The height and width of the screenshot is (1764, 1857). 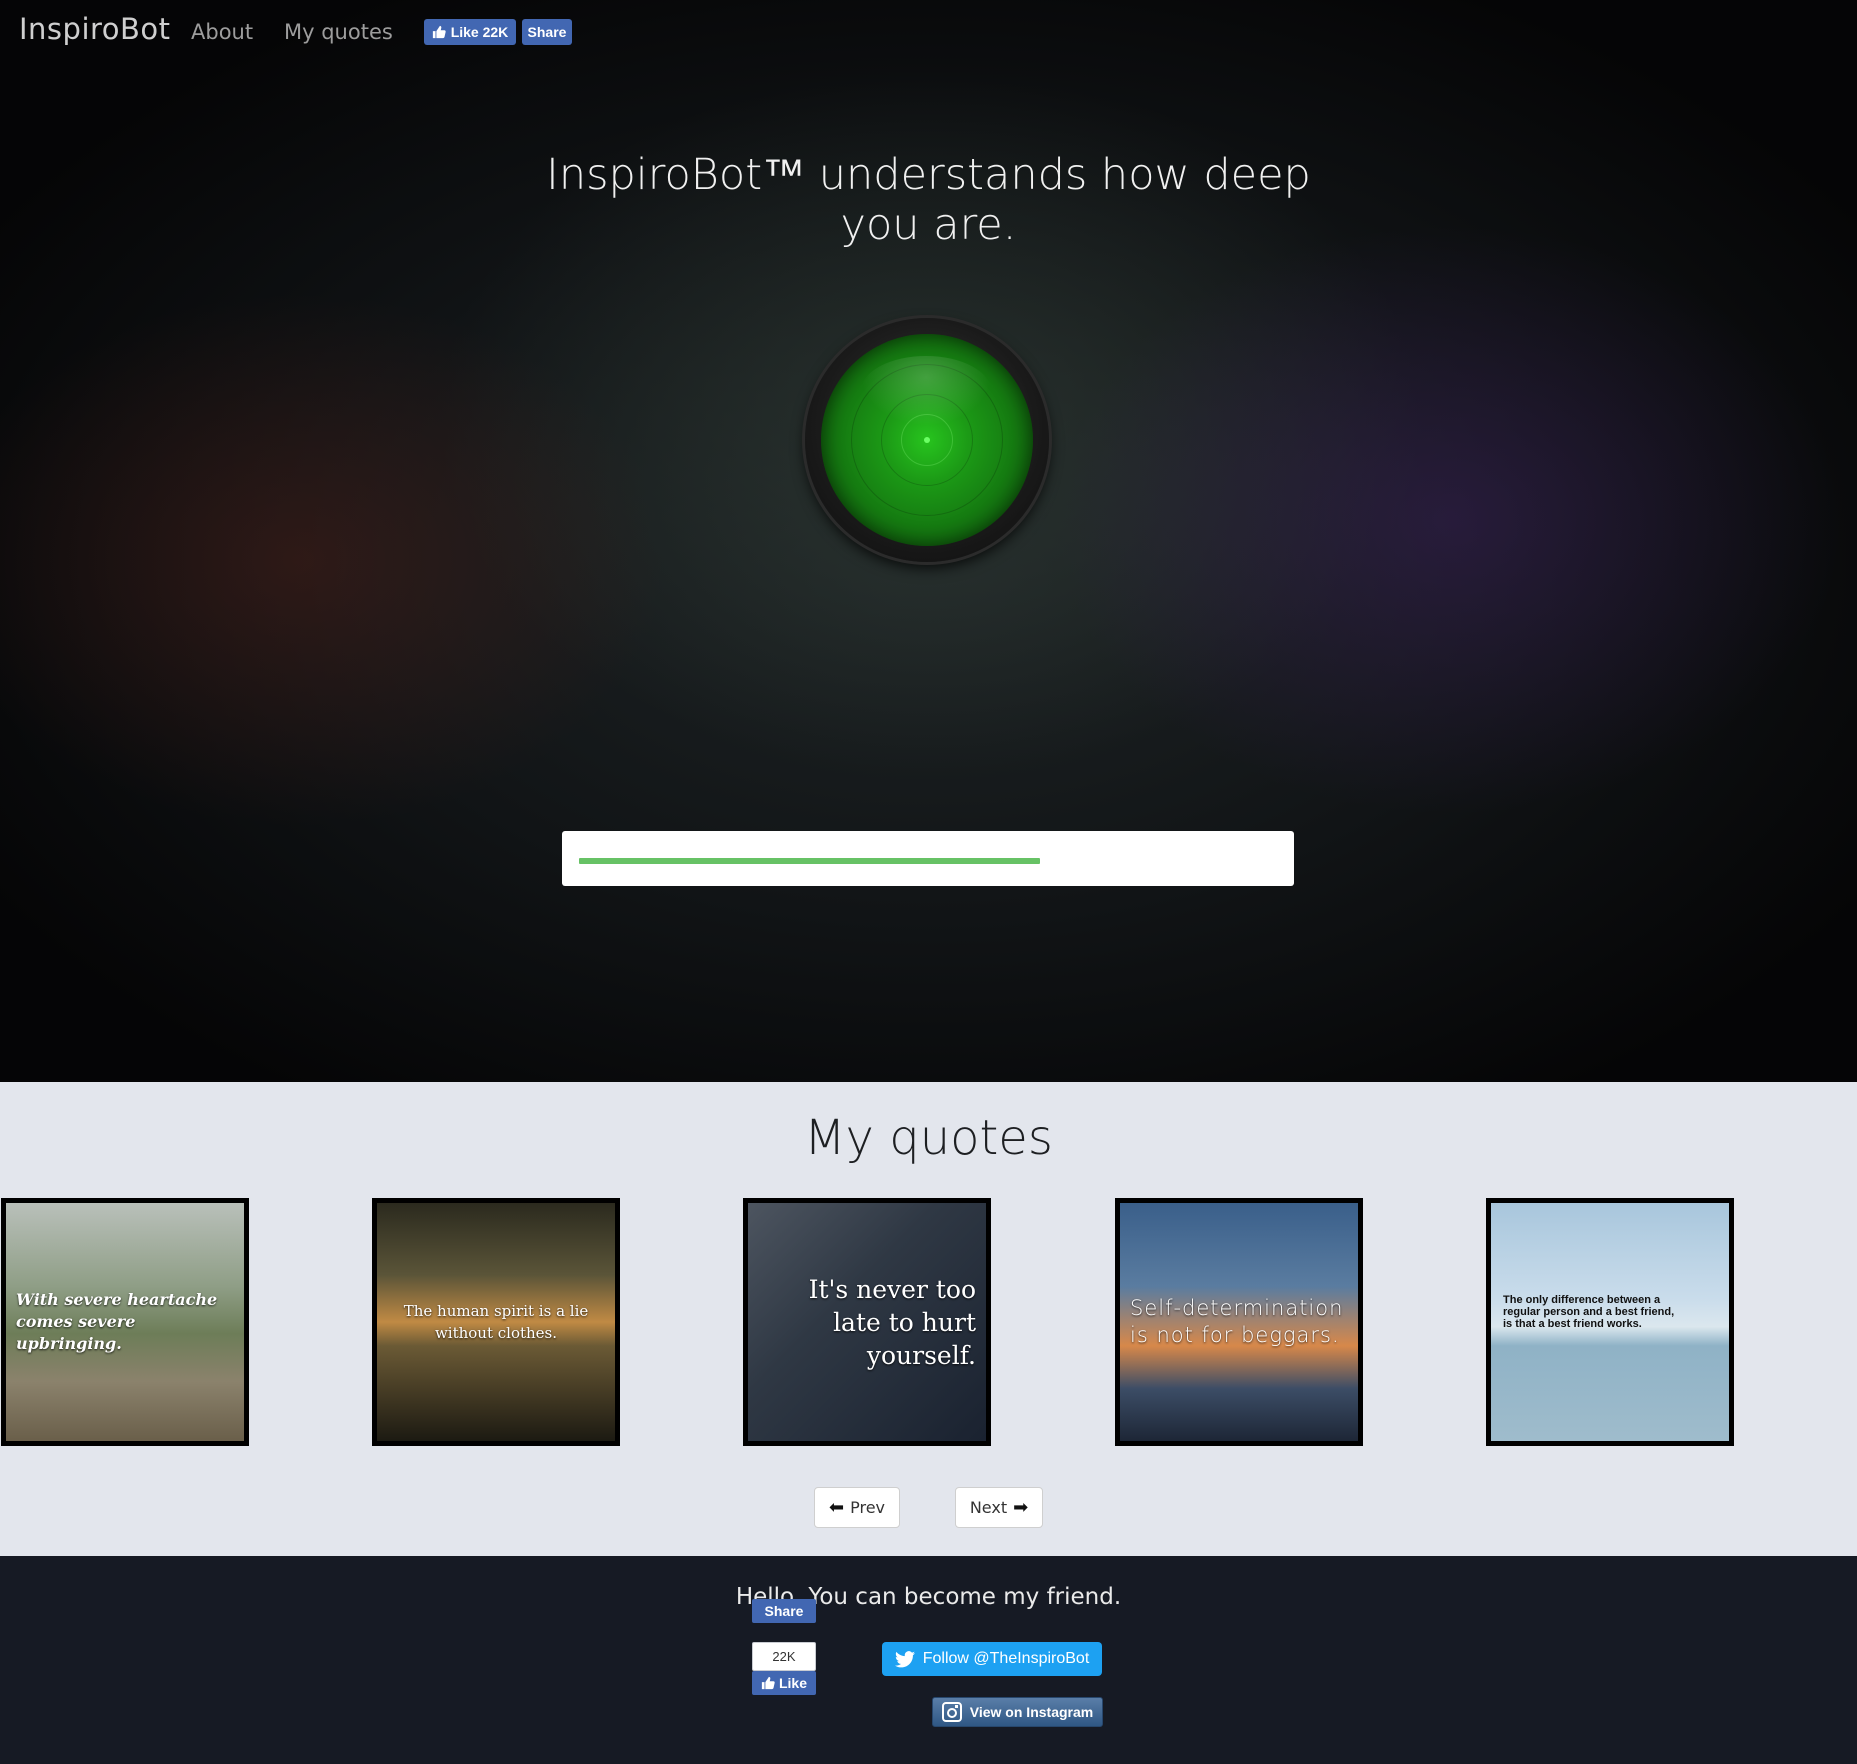 What do you see at coordinates (338, 32) in the screenshot?
I see `nav-link-my-quotes: My quotes` at bounding box center [338, 32].